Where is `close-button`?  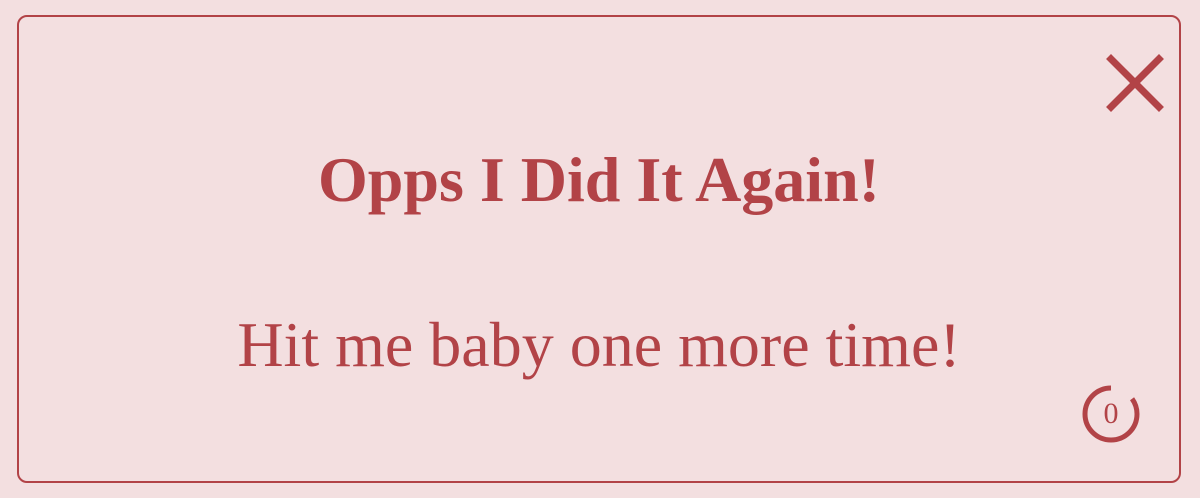
close-button is located at coordinates (1135, 83).